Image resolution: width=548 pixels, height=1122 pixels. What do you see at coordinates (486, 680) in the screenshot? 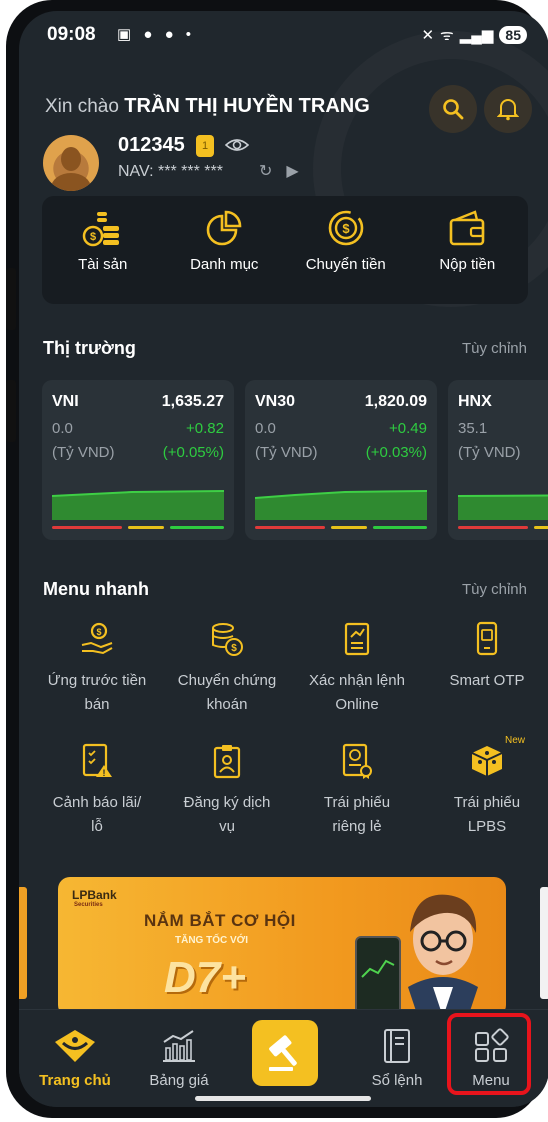
I see `quick-item-label: Smart OTP` at bounding box center [486, 680].